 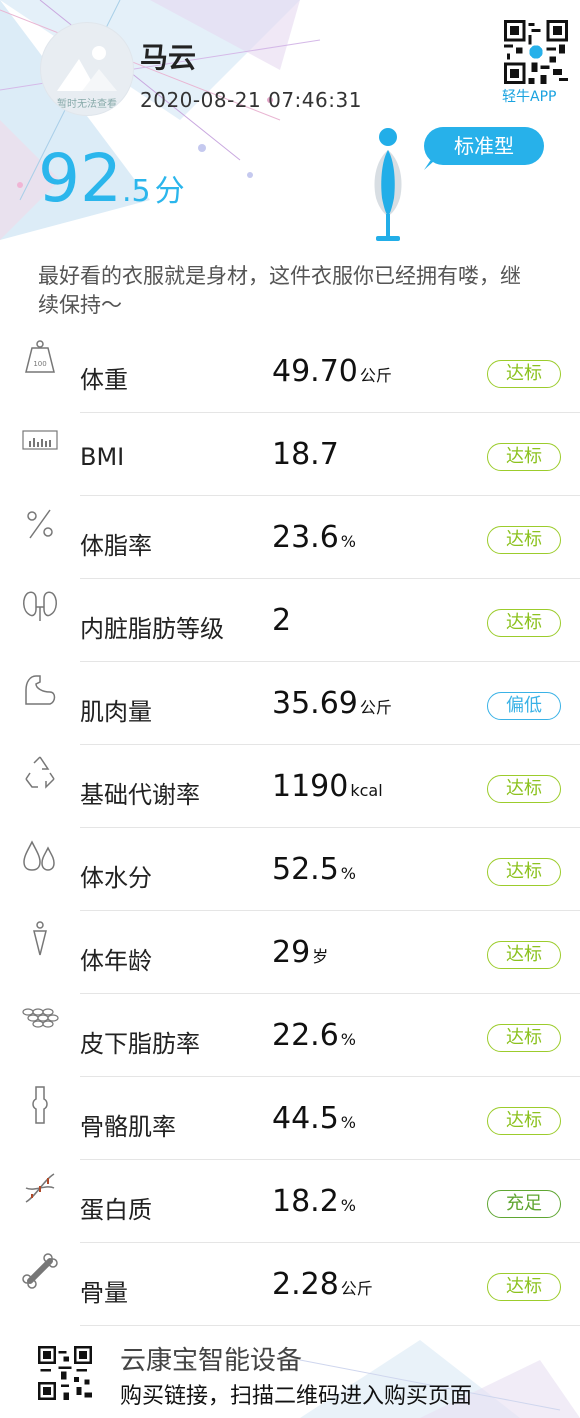 I want to click on footer-title: 云康宝智能设备, so click(x=211, y=1361).